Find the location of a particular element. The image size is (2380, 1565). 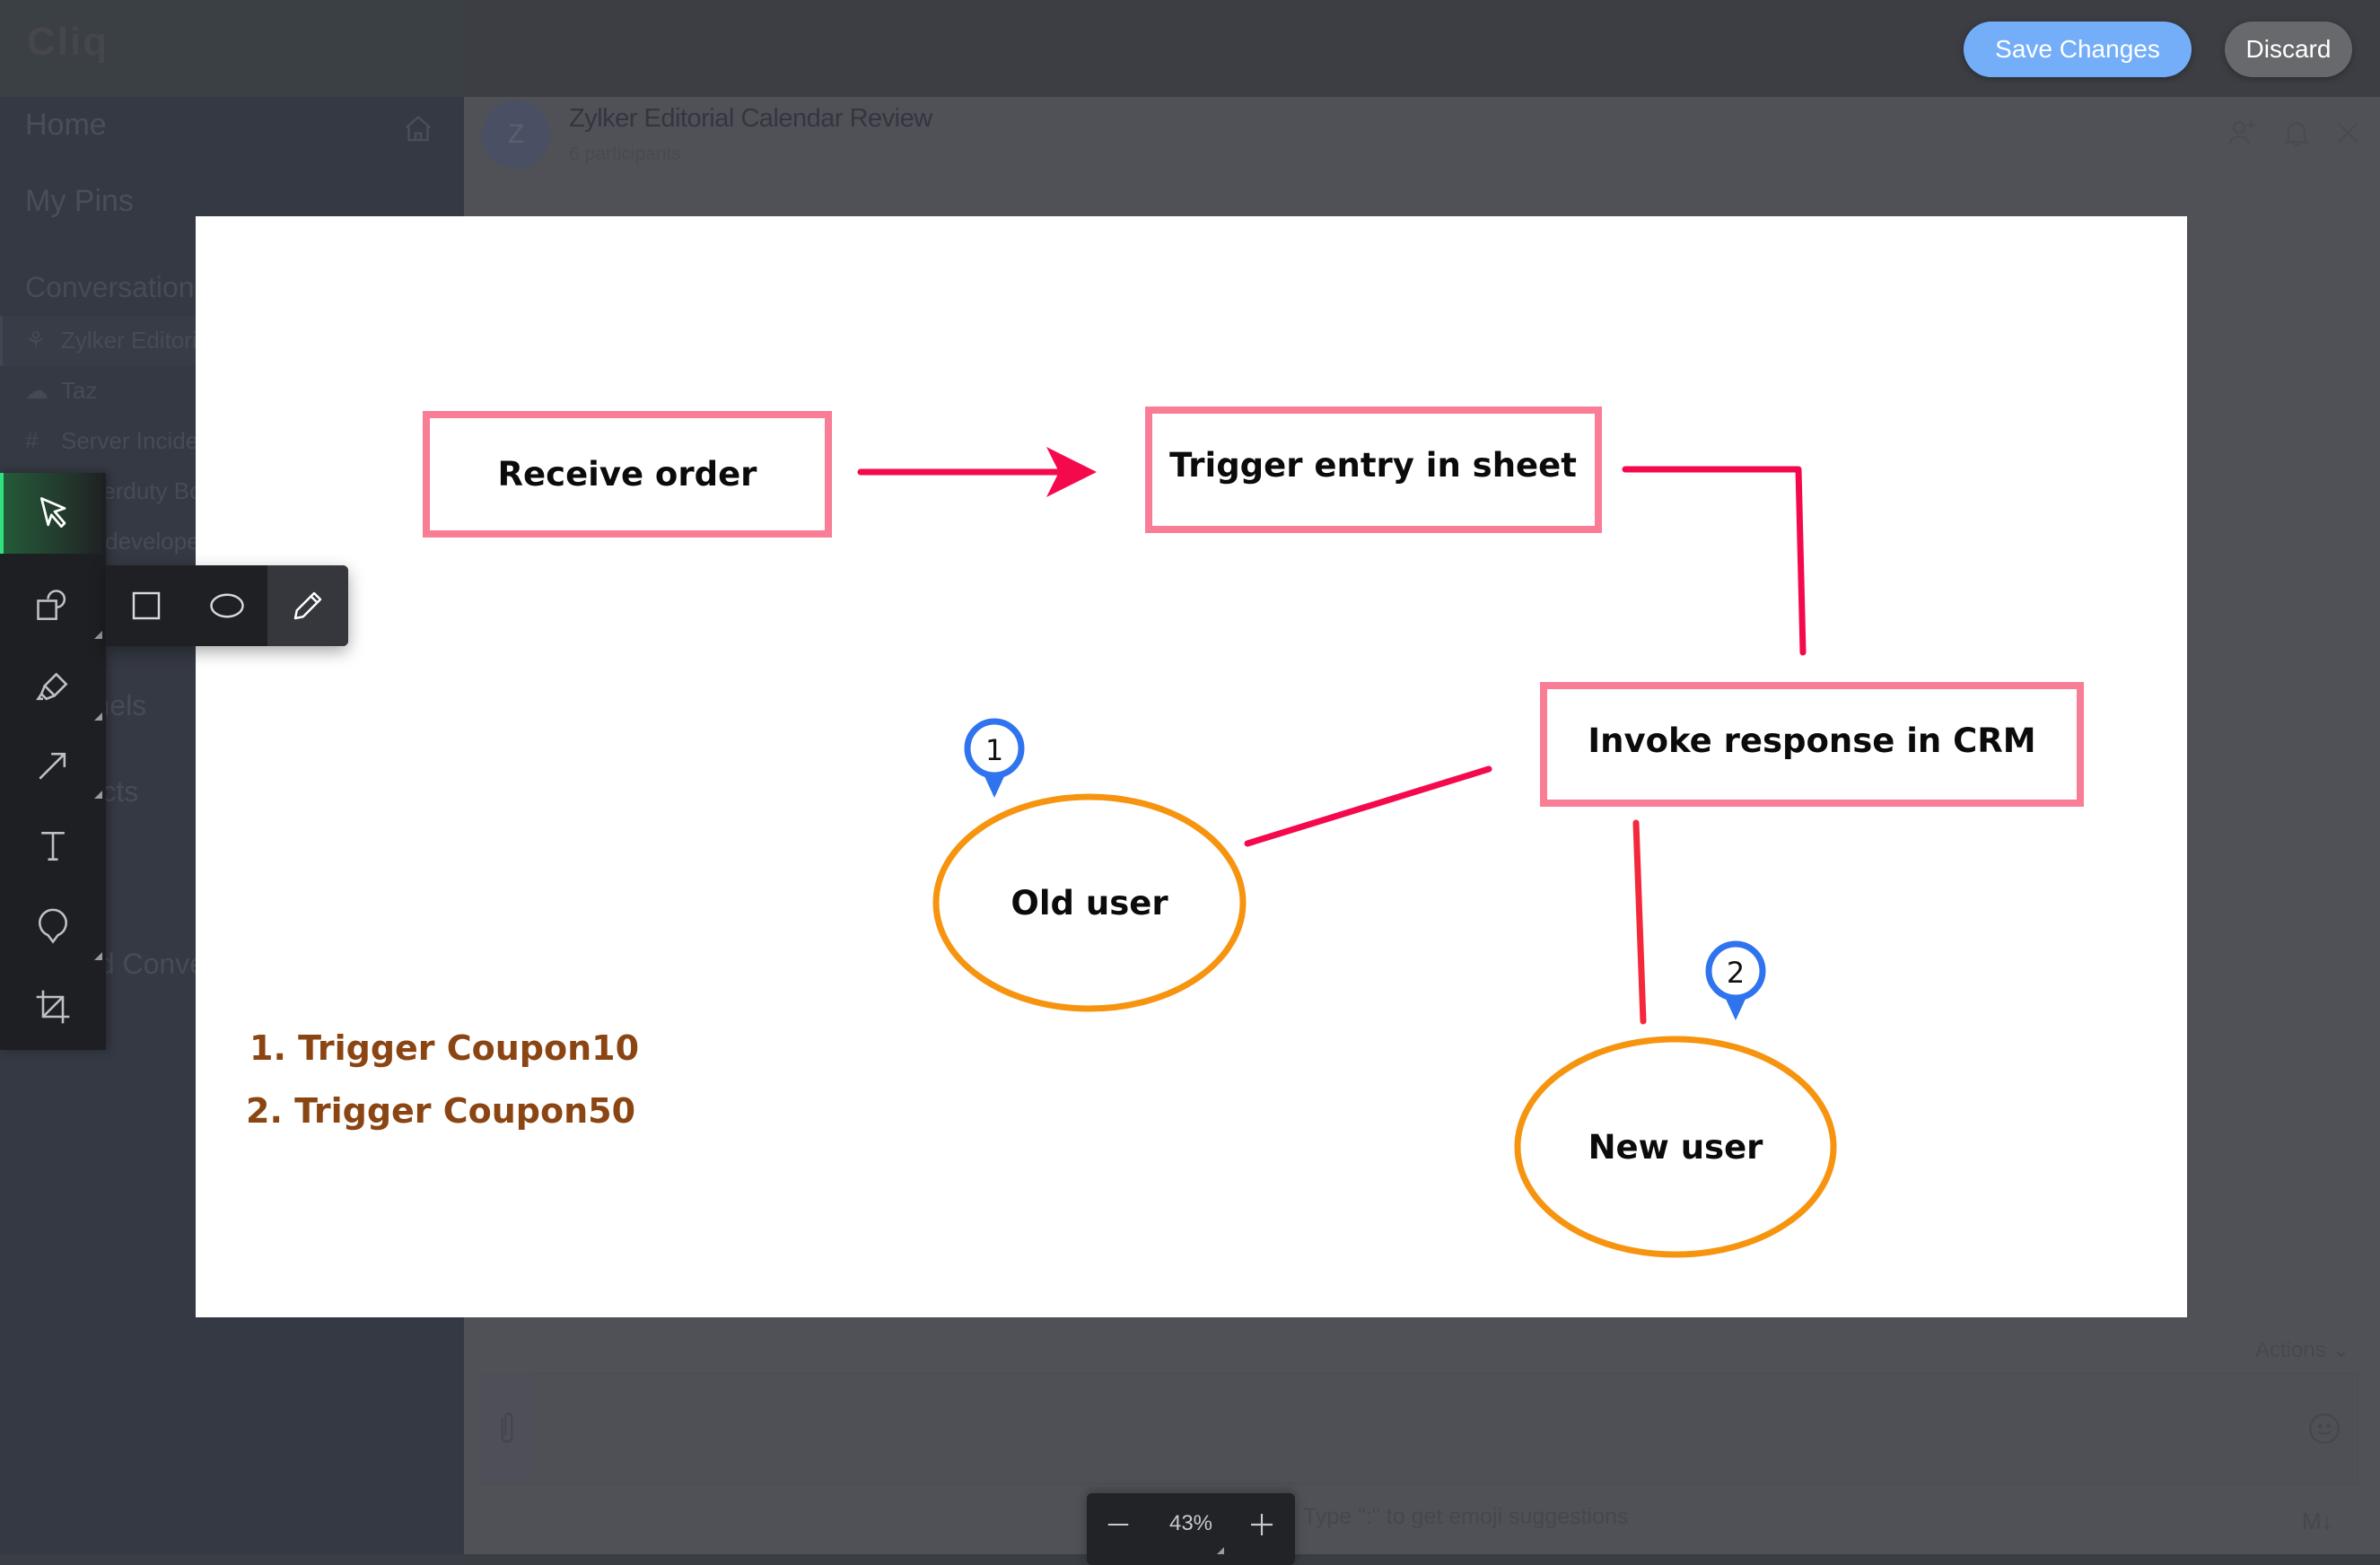

pencil-icon is located at coordinates (308, 605).